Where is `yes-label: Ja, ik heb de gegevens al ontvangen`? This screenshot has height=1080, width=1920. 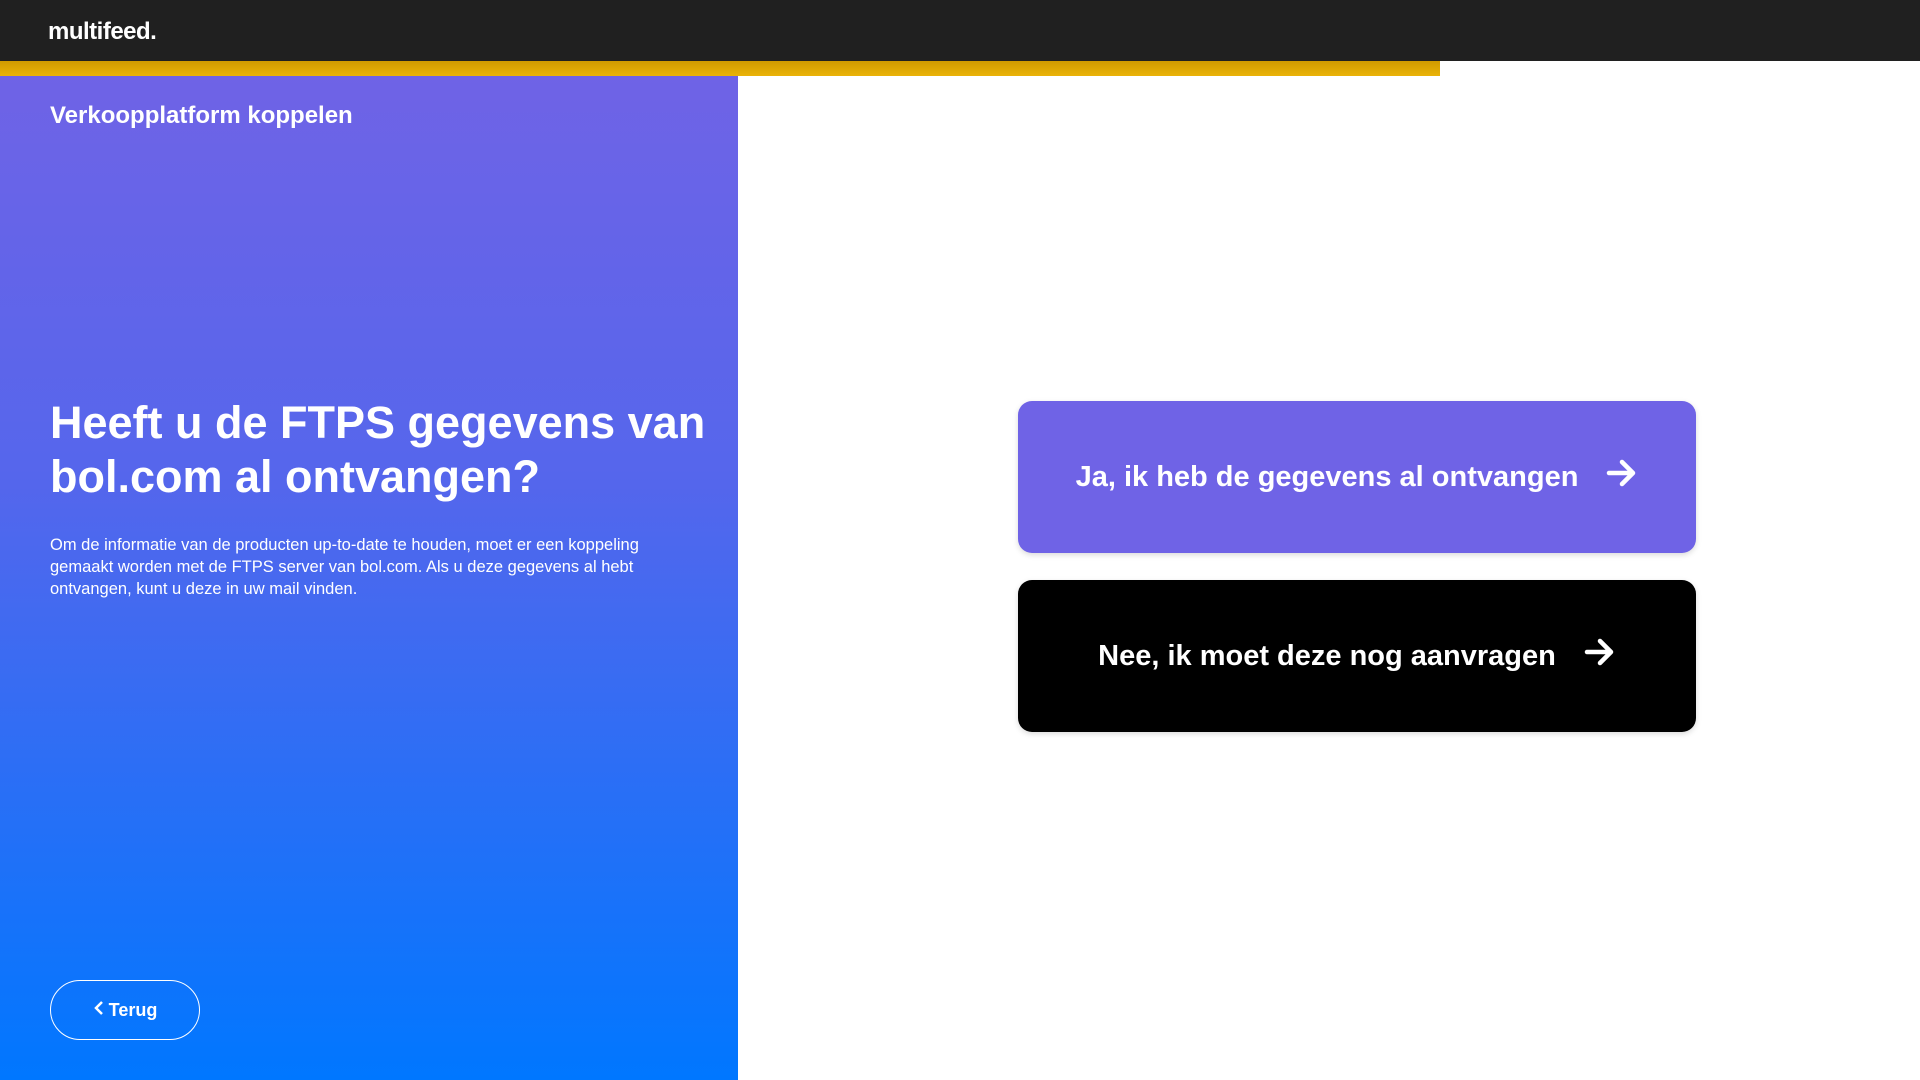
yes-label: Ja, ik heb de gegevens al ontvangen is located at coordinates (1327, 476).